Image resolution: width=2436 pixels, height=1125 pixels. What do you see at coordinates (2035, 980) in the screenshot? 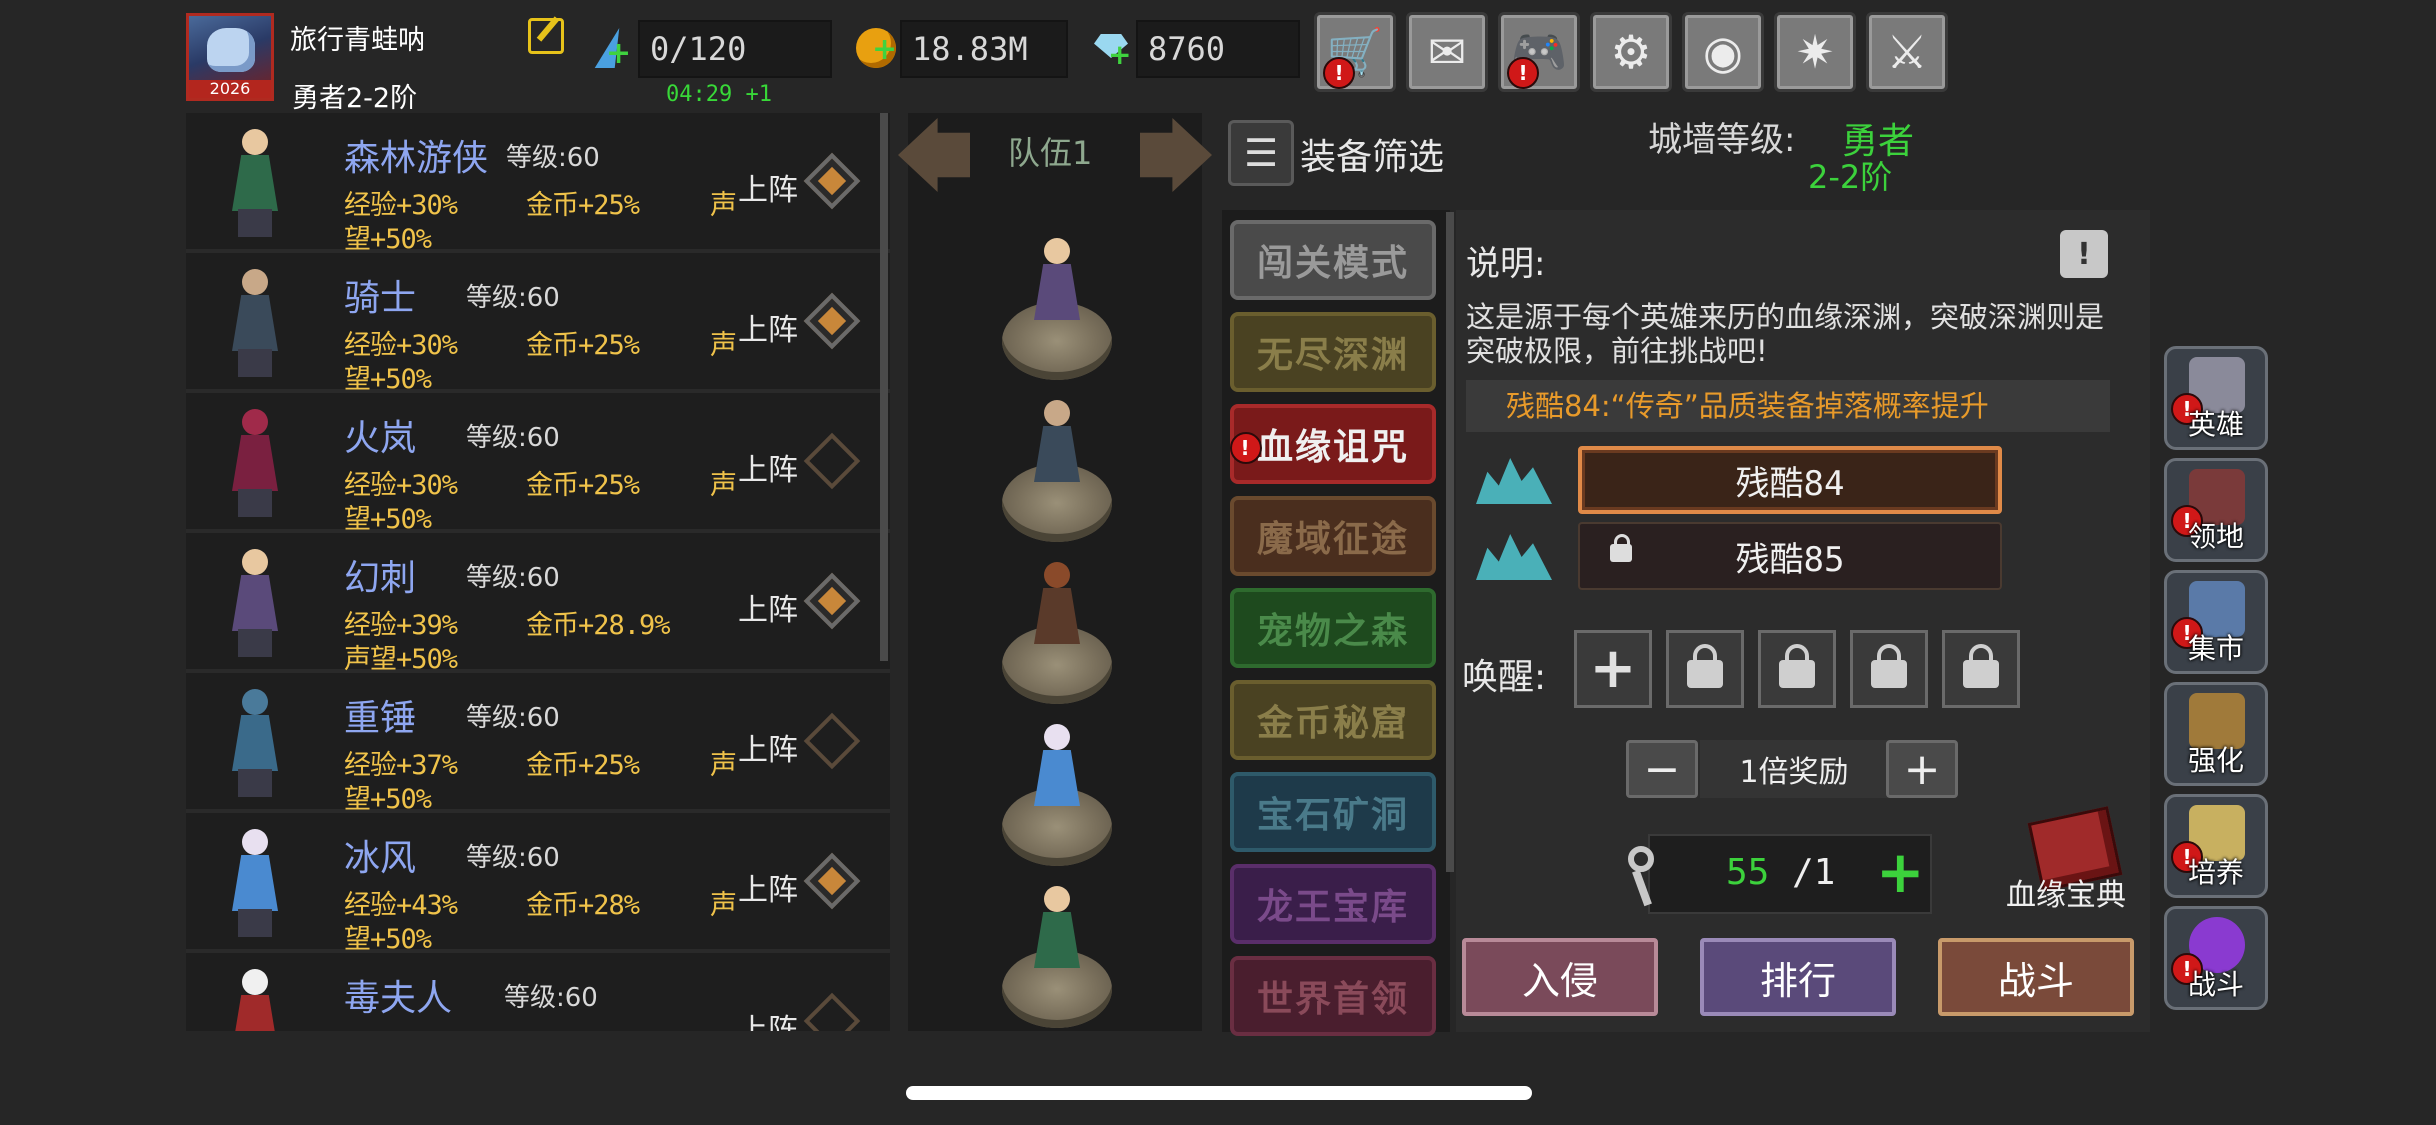
I see `action-label: 战斗` at bounding box center [2035, 980].